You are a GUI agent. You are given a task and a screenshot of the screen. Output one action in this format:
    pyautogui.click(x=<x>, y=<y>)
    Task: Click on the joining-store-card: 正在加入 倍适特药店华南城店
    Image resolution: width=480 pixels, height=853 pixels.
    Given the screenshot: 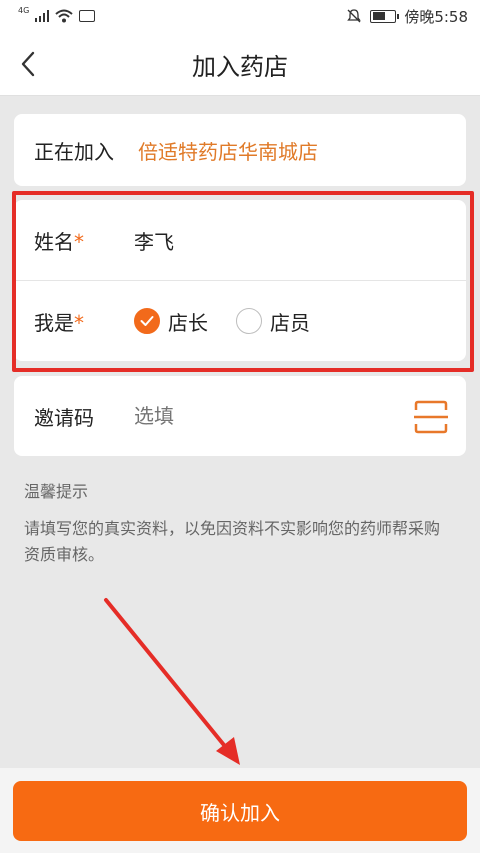 What is the action you would take?
    pyautogui.click(x=240, y=150)
    